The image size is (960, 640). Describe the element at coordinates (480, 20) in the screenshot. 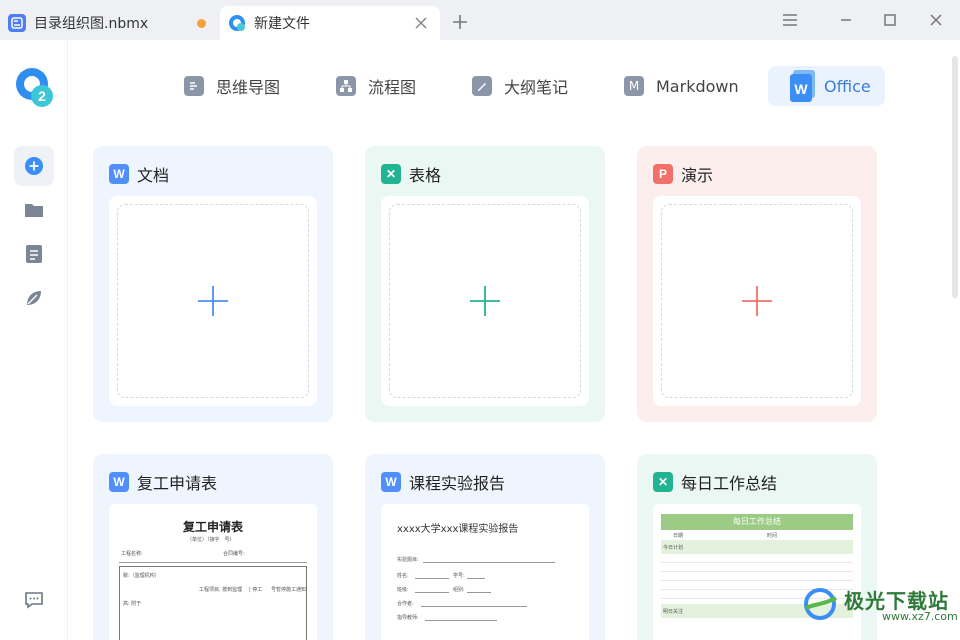

I see `title-bar: 目录组织图.nbmx 新建文件` at that location.